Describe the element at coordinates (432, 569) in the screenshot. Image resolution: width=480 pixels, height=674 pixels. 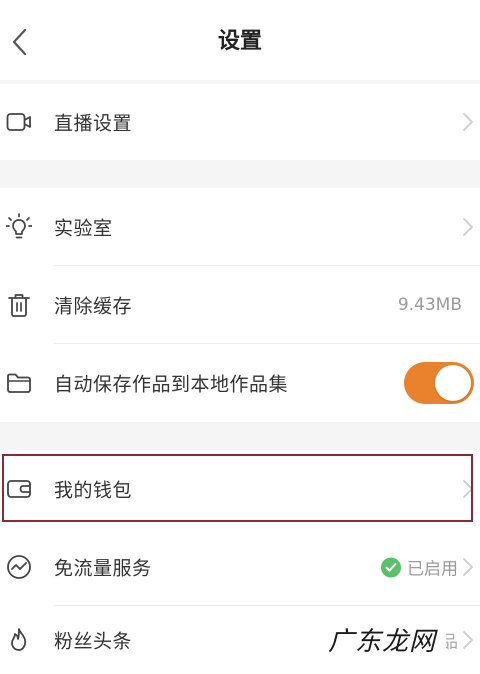
I see `status-text: 已启用` at that location.